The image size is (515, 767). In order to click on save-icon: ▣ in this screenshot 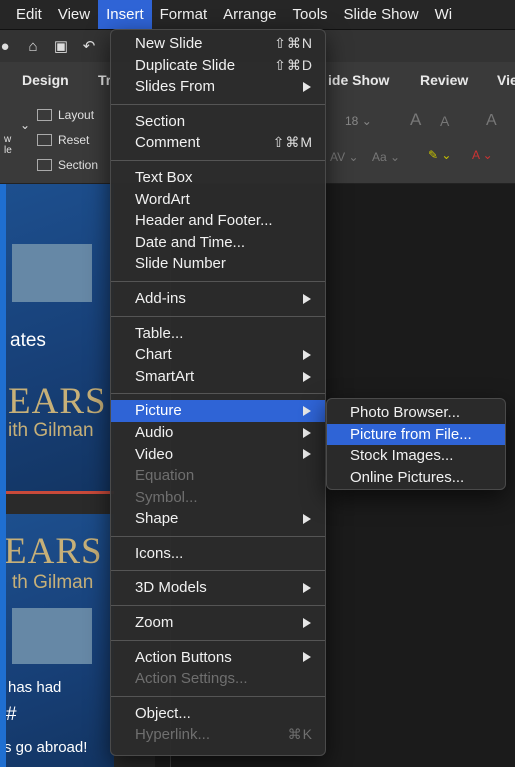, I will do `click(61, 46)`.